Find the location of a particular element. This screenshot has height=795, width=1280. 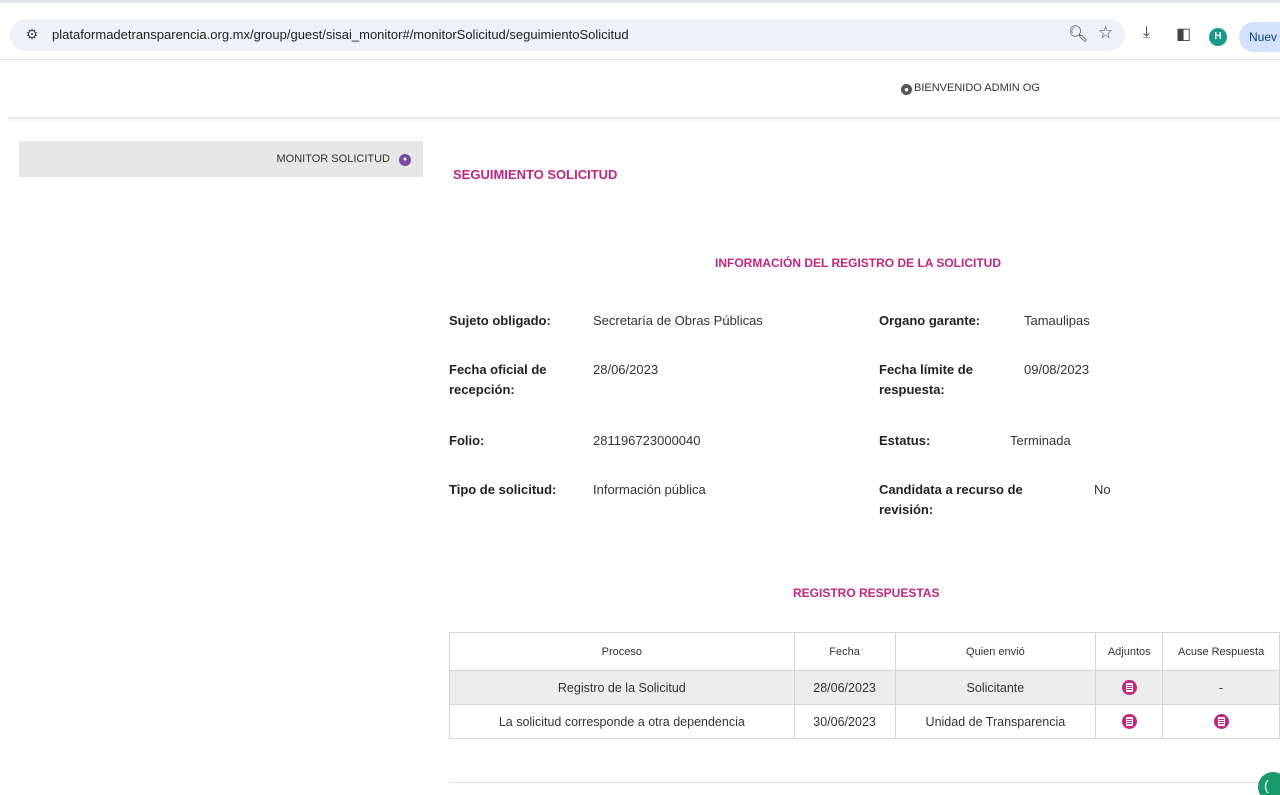

sujeto-obligado-value: Secretaría de Obras Públicas is located at coordinates (678, 320).